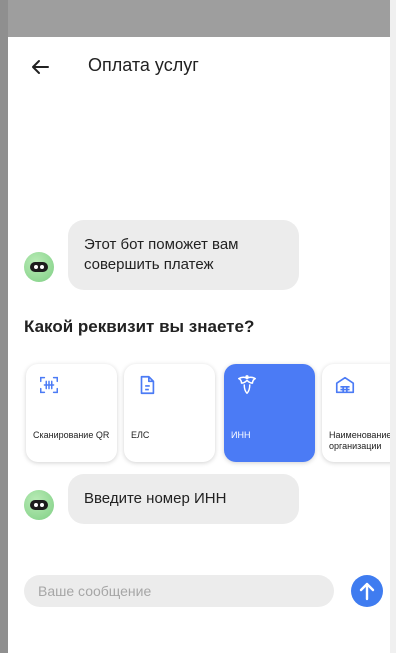 The image size is (396, 653). I want to click on message-input-bar, so click(179, 591).